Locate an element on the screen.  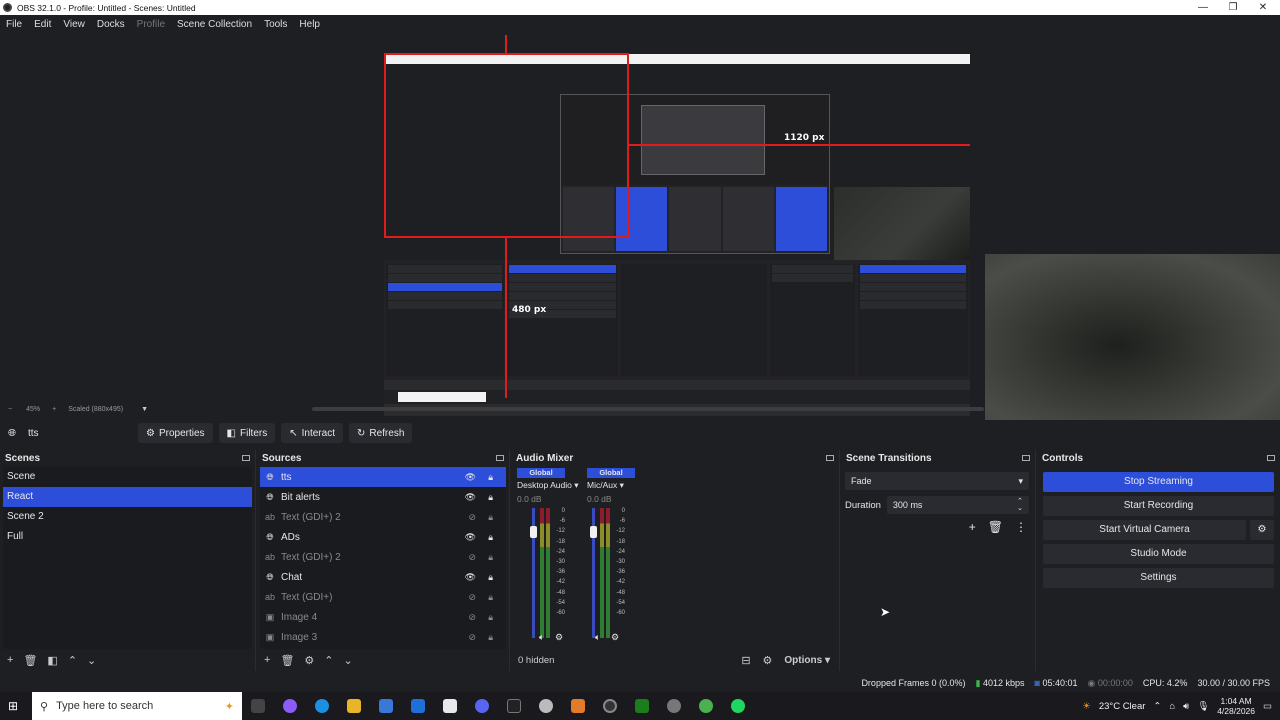
task-view-icon is located at coordinates (258, 706).